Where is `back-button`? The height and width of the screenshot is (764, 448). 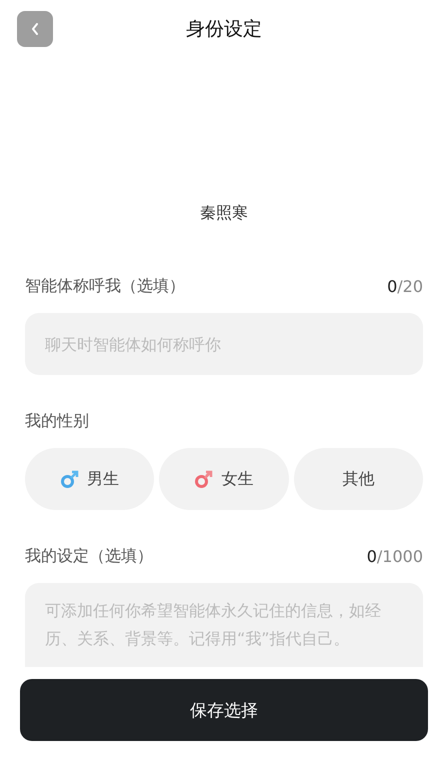
back-button is located at coordinates (35, 29).